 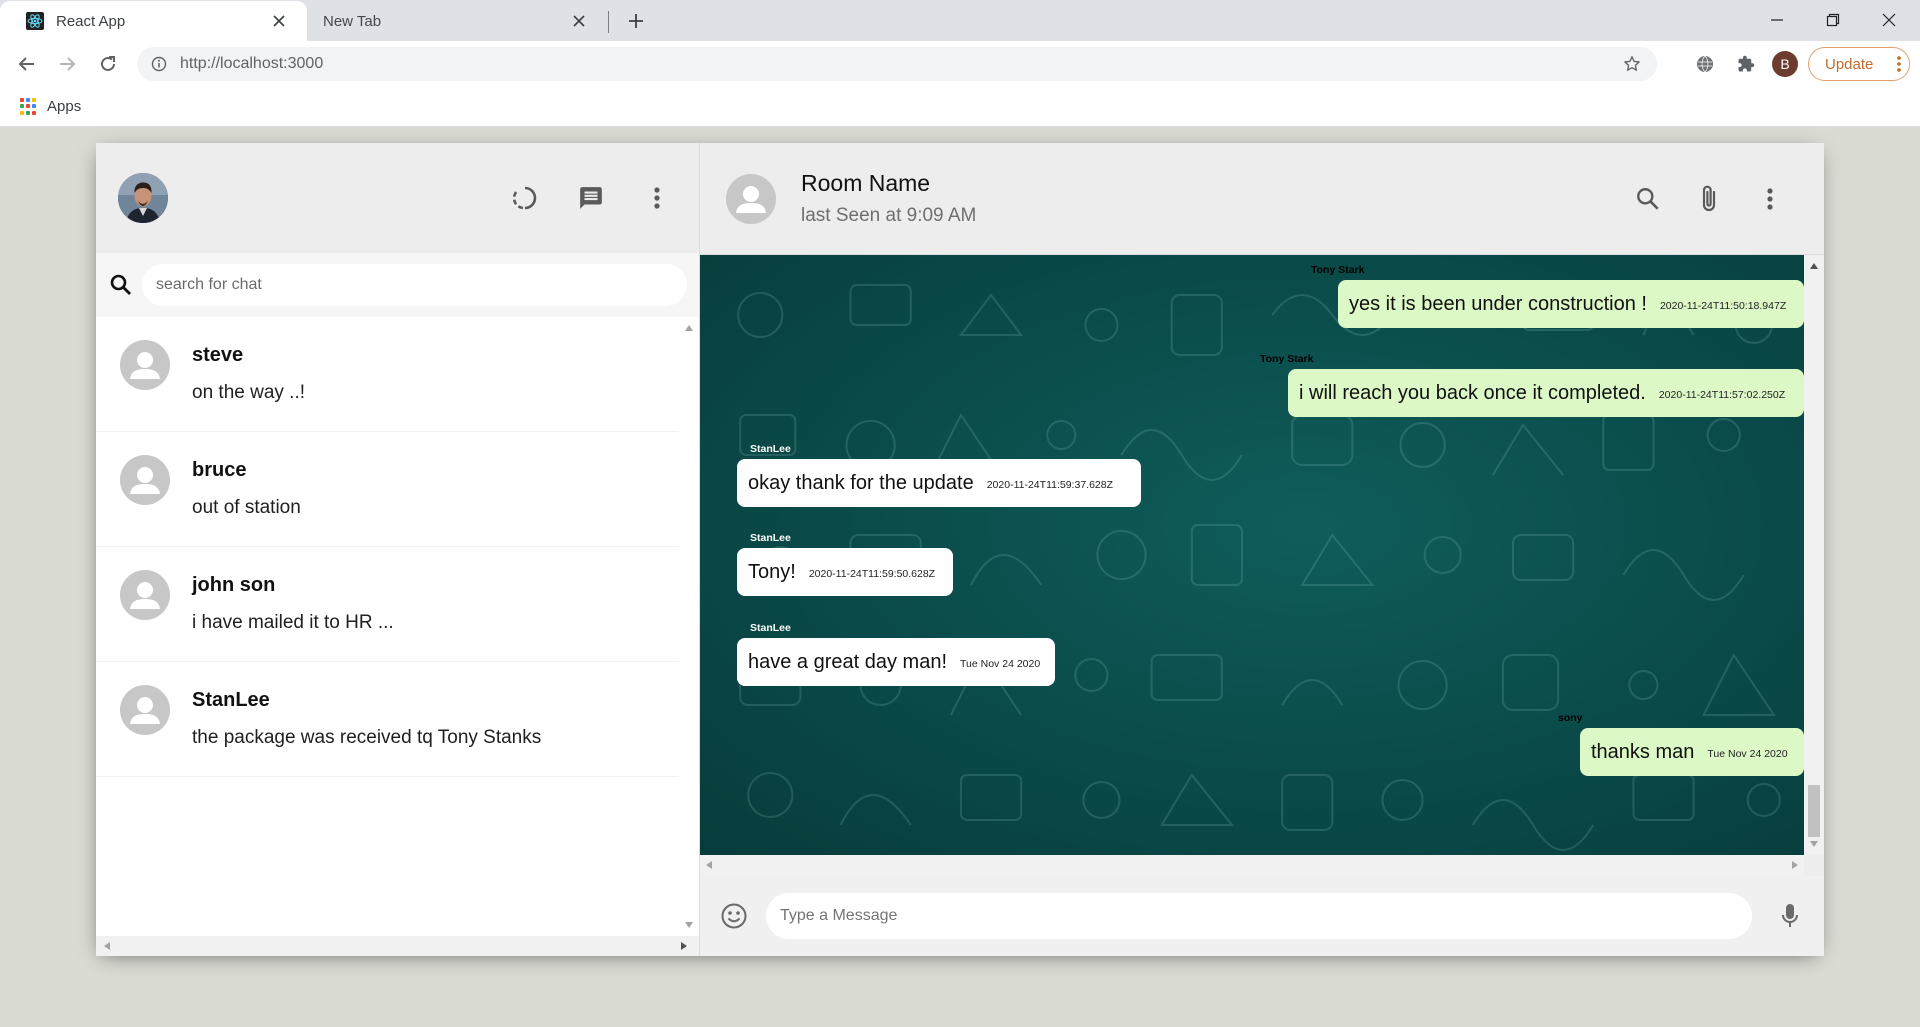 What do you see at coordinates (1785, 64) in the screenshot?
I see `profile-avatar: B` at bounding box center [1785, 64].